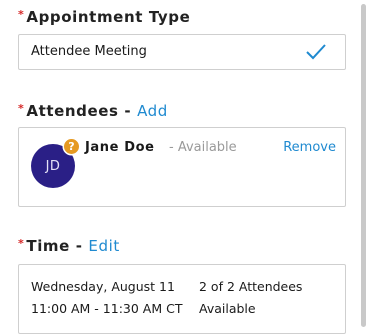 Image resolution: width=370 pixels, height=334 pixels. I want to click on question-badge-icon: ?, so click(71, 146).